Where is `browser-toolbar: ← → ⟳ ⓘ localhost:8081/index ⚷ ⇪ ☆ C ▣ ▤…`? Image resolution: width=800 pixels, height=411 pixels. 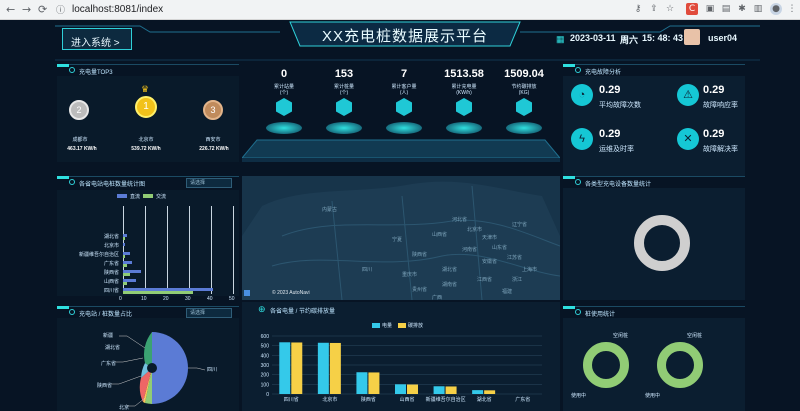 browser-toolbar: ← → ⟳ ⓘ localhost:8081/index ⚷ ⇪ ☆ C ▣ ▤… is located at coordinates (400, 10).